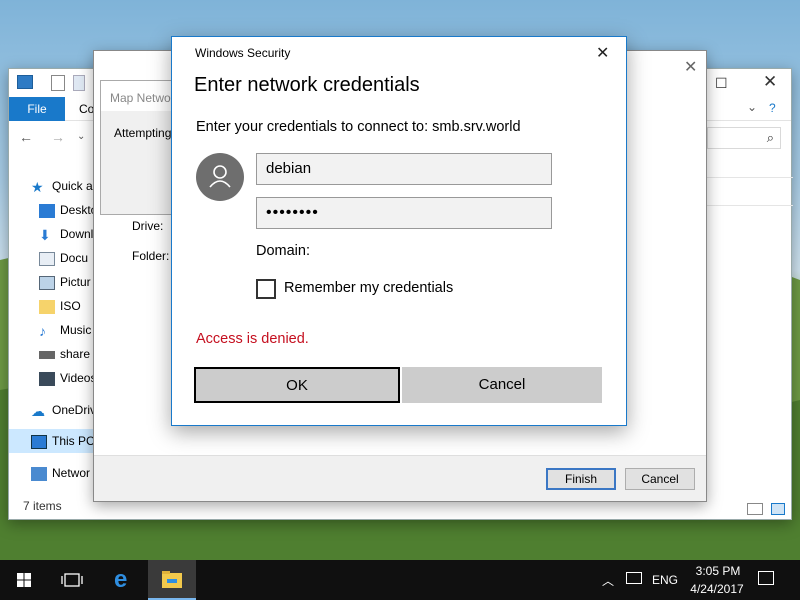 Image resolution: width=800 pixels, height=600 pixels. I want to click on ok-button: OK, so click(297, 385).